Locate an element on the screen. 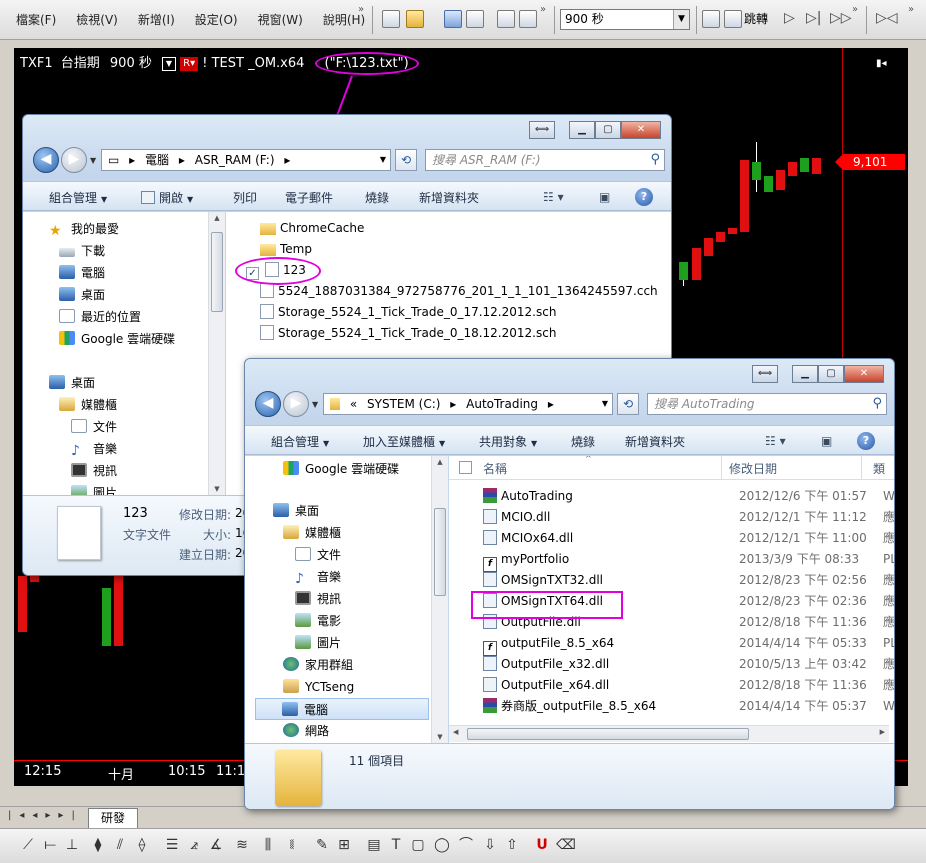 The image size is (926, 863). text-tool-icon: T is located at coordinates (396, 845).